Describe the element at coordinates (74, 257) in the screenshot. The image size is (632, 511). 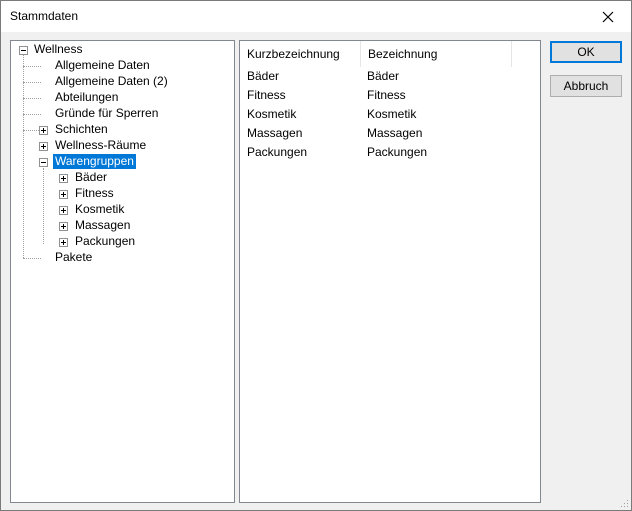
I see `tree-node-label: Pakete` at that location.